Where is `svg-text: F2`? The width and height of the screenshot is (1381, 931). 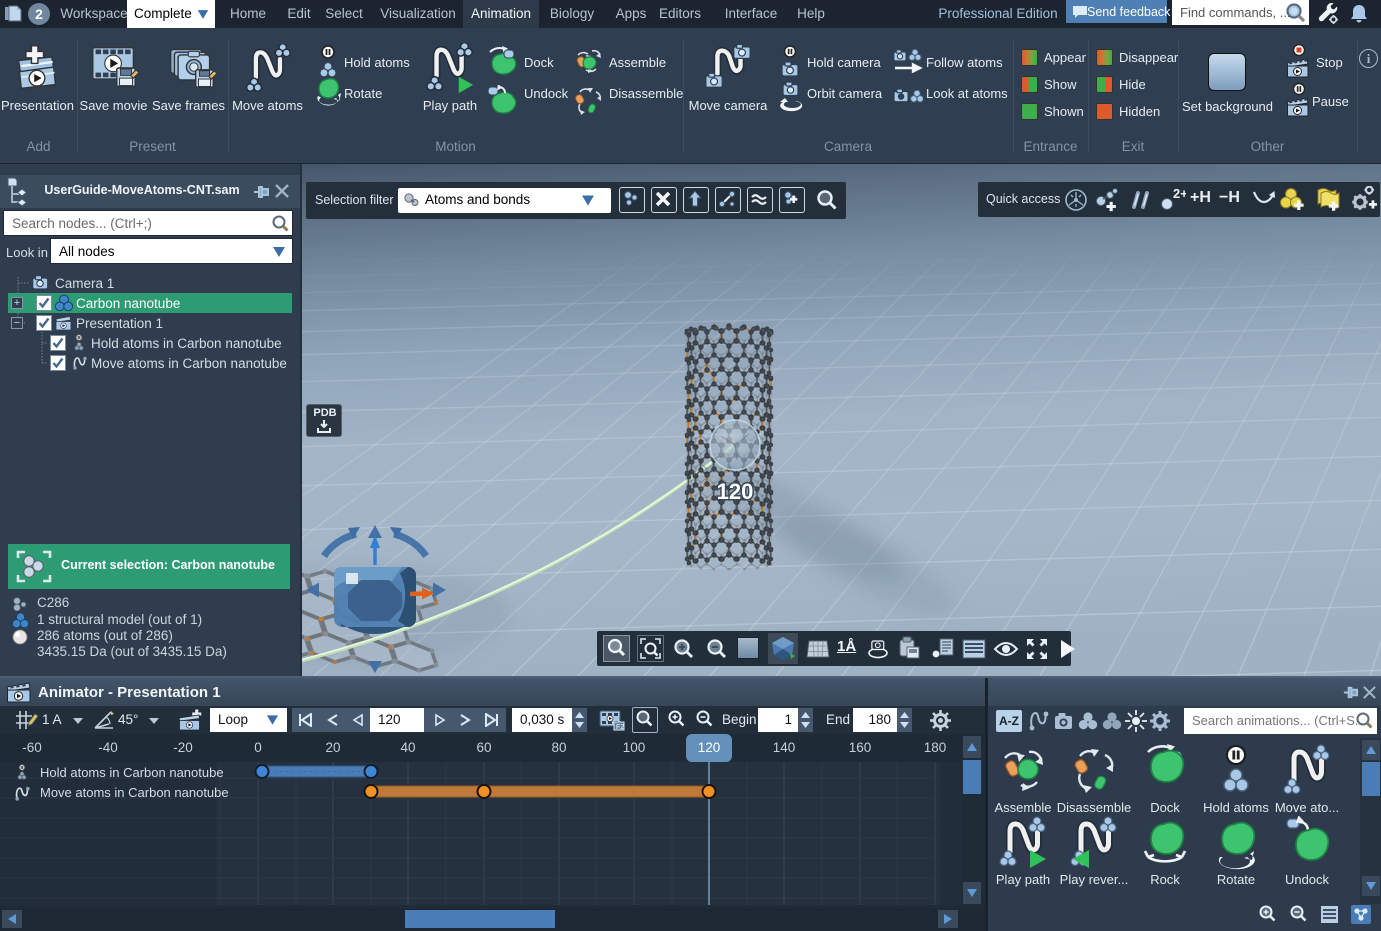
svg-text: F2 is located at coordinates (620, 727).